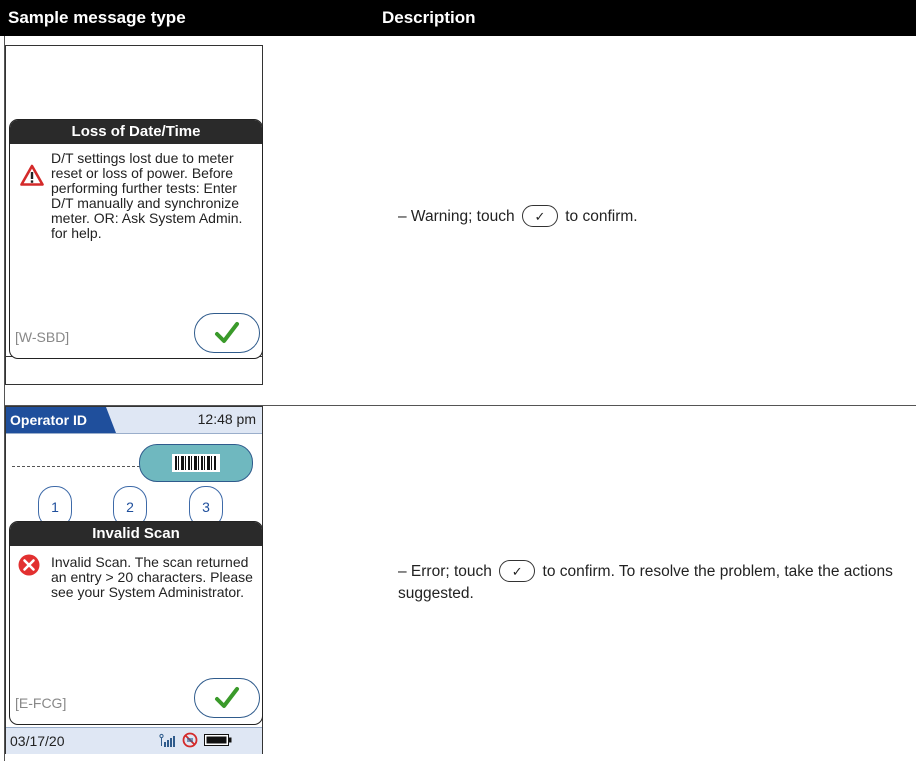 The width and height of the screenshot is (916, 761). Describe the element at coordinates (218, 740) in the screenshot. I see `battery-icon` at that location.